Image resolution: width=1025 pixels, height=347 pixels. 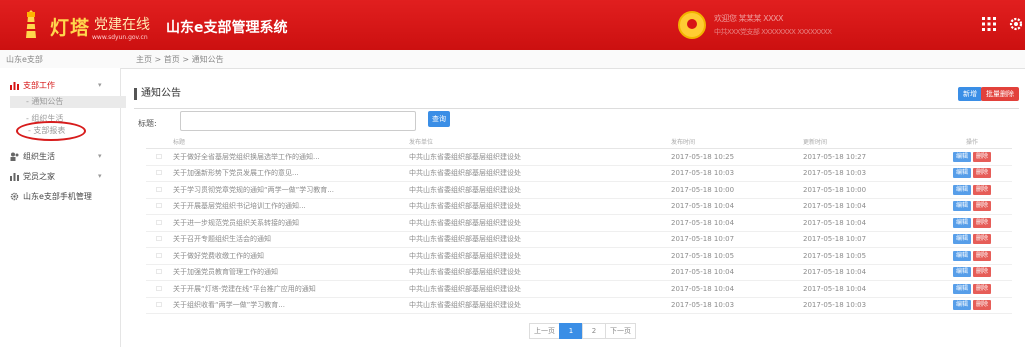 What do you see at coordinates (32, 156) in the screenshot?
I see `sidebar-item-org-life: 组织生活` at bounding box center [32, 156].